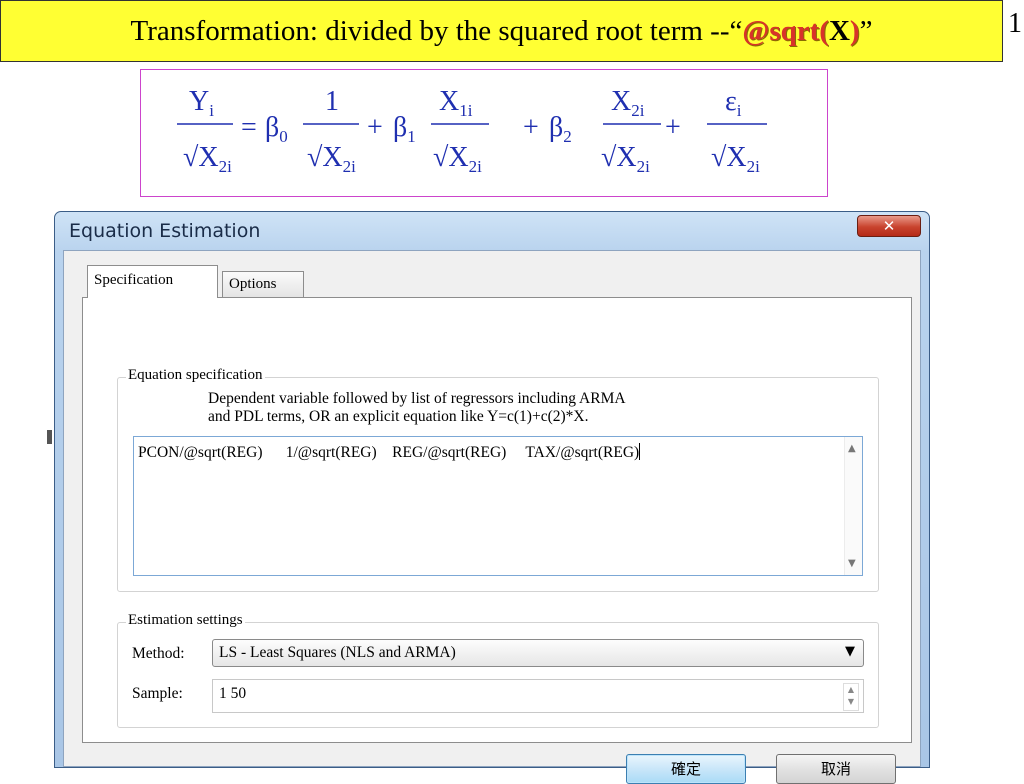  What do you see at coordinates (152, 281) in the screenshot?
I see `tab-specification: Specification` at bounding box center [152, 281].